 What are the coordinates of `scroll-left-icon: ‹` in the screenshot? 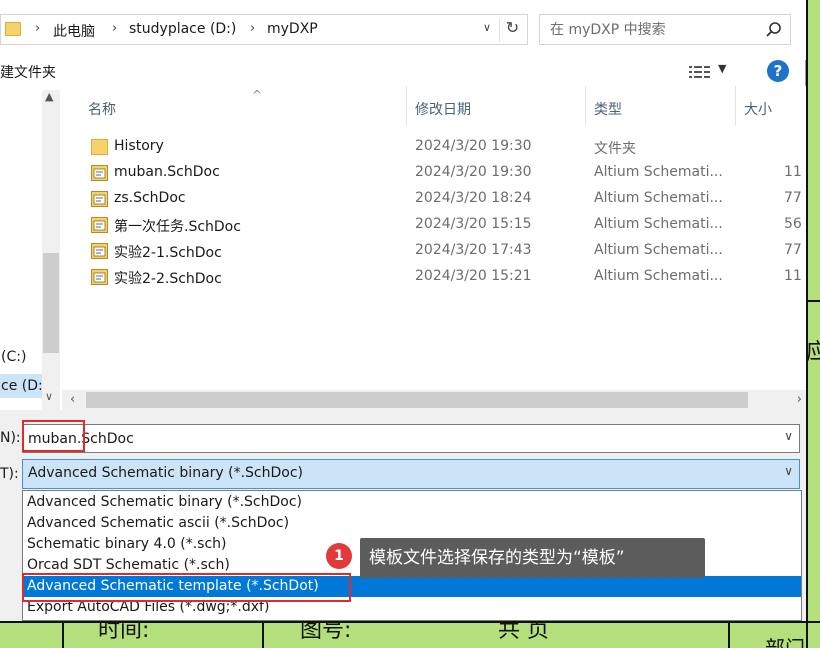 It's located at (72, 399).